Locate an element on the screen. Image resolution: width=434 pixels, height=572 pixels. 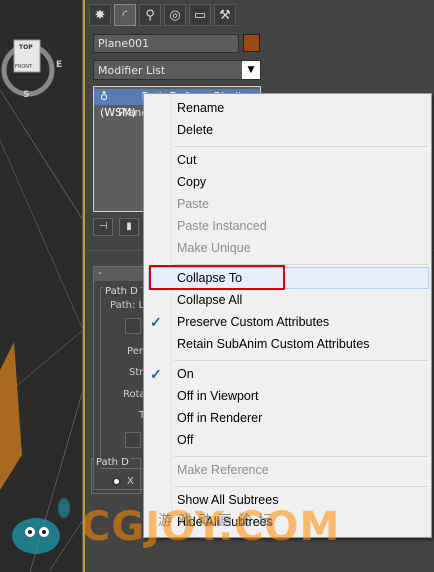
menu-item-collapse-all: Collapse All is located at coordinates (209, 300).